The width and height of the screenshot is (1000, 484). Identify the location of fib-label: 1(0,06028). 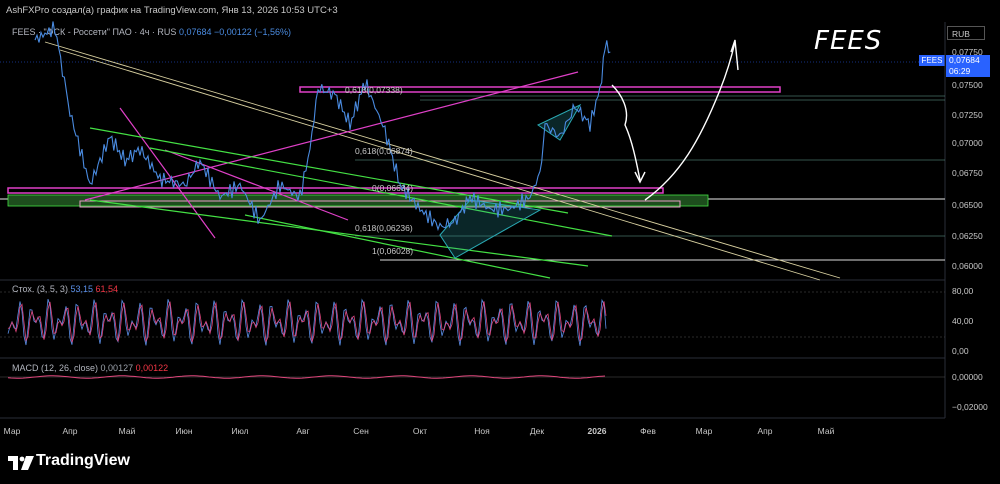
(392, 251).